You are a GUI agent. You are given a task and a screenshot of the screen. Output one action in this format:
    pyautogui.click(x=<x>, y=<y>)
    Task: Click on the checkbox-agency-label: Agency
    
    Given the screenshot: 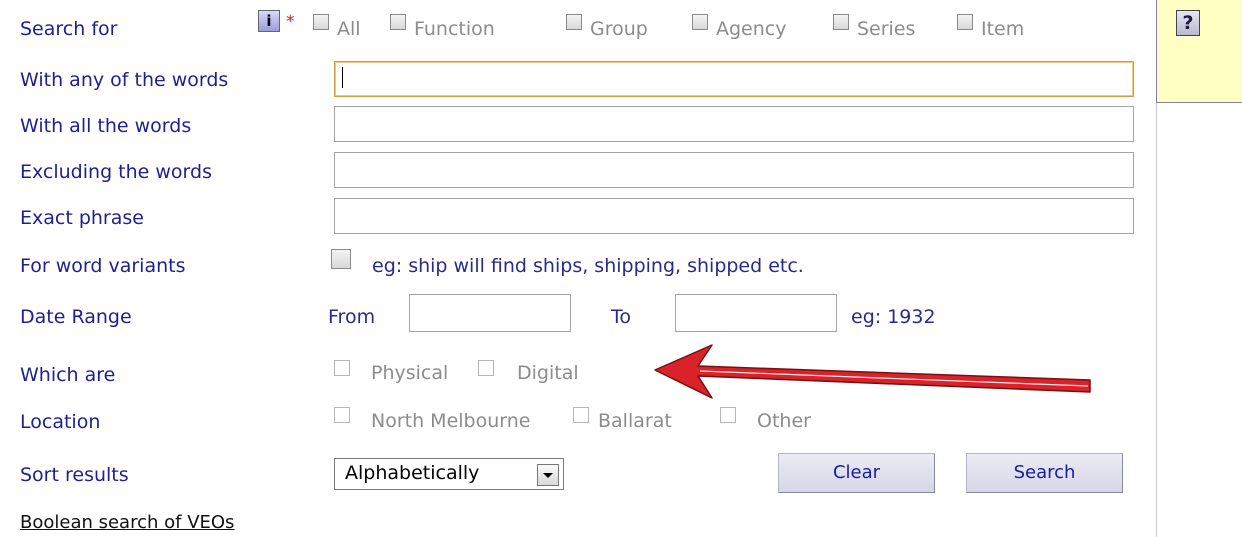 What is the action you would take?
    pyautogui.click(x=751, y=29)
    